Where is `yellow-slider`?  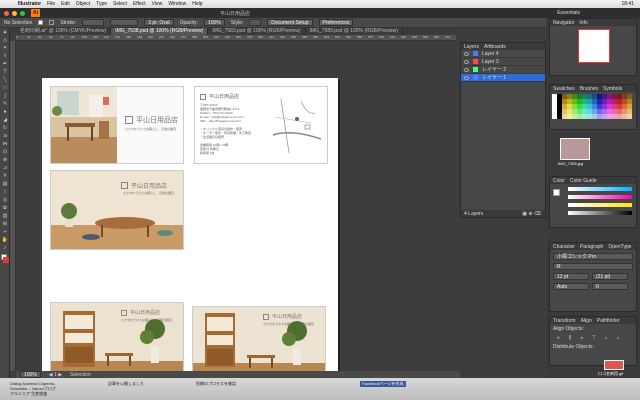
yellow-slider is located at coordinates (600, 205).